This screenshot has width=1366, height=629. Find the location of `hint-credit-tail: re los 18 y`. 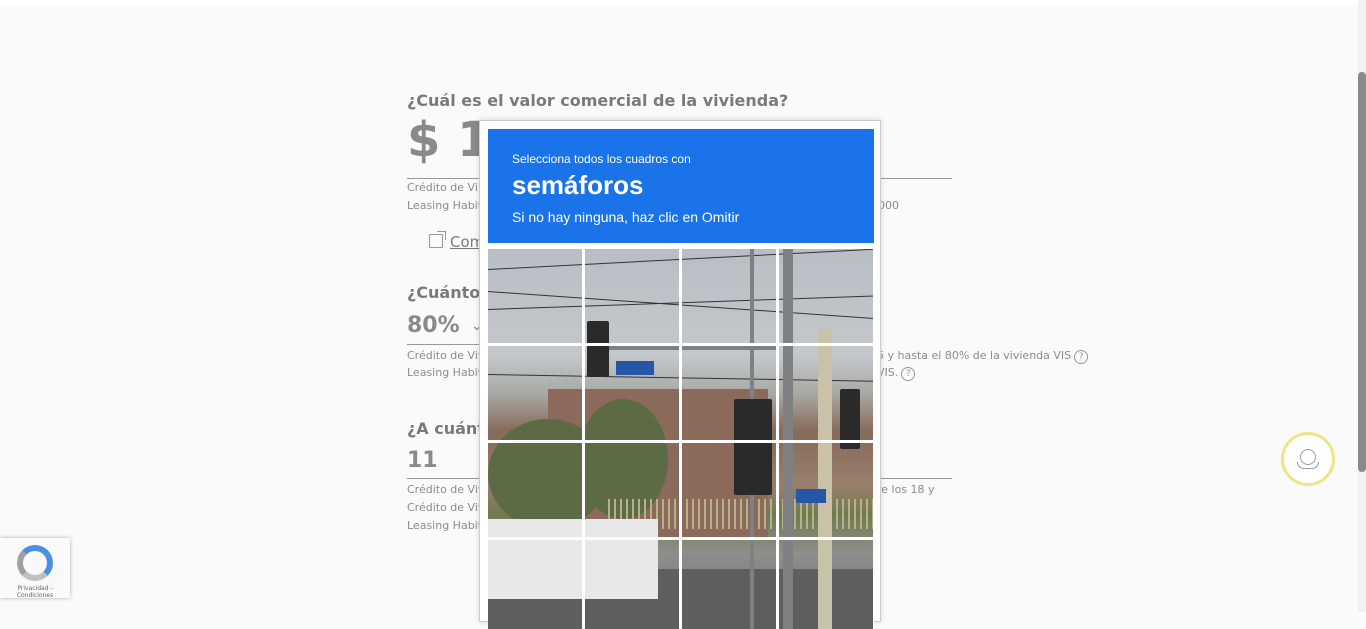

hint-credit-tail: re los 18 y is located at coordinates (906, 489).